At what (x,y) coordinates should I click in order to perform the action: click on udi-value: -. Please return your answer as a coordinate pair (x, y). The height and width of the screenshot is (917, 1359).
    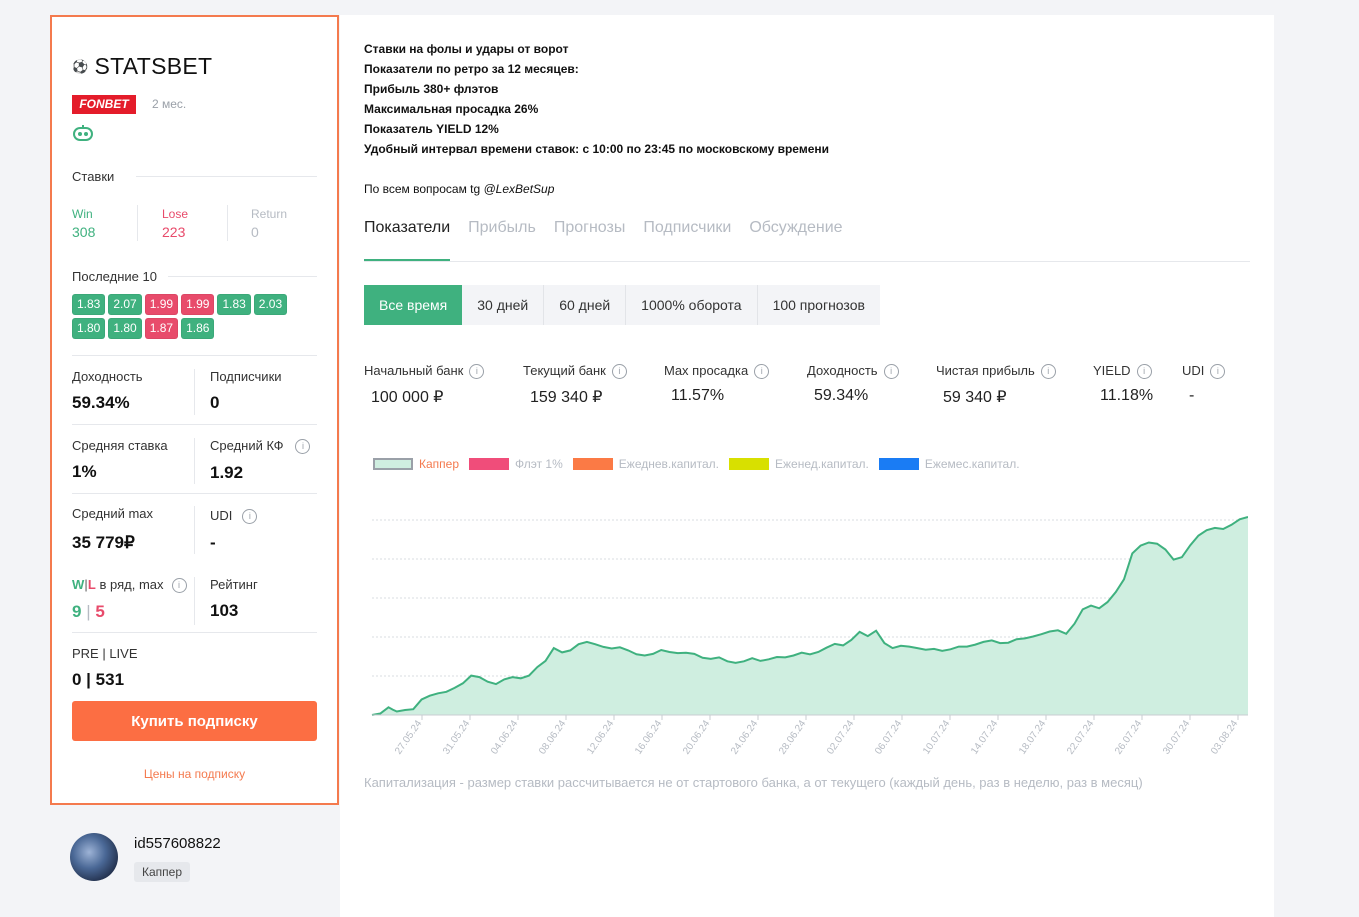
    Looking at the image, I should click on (213, 543).